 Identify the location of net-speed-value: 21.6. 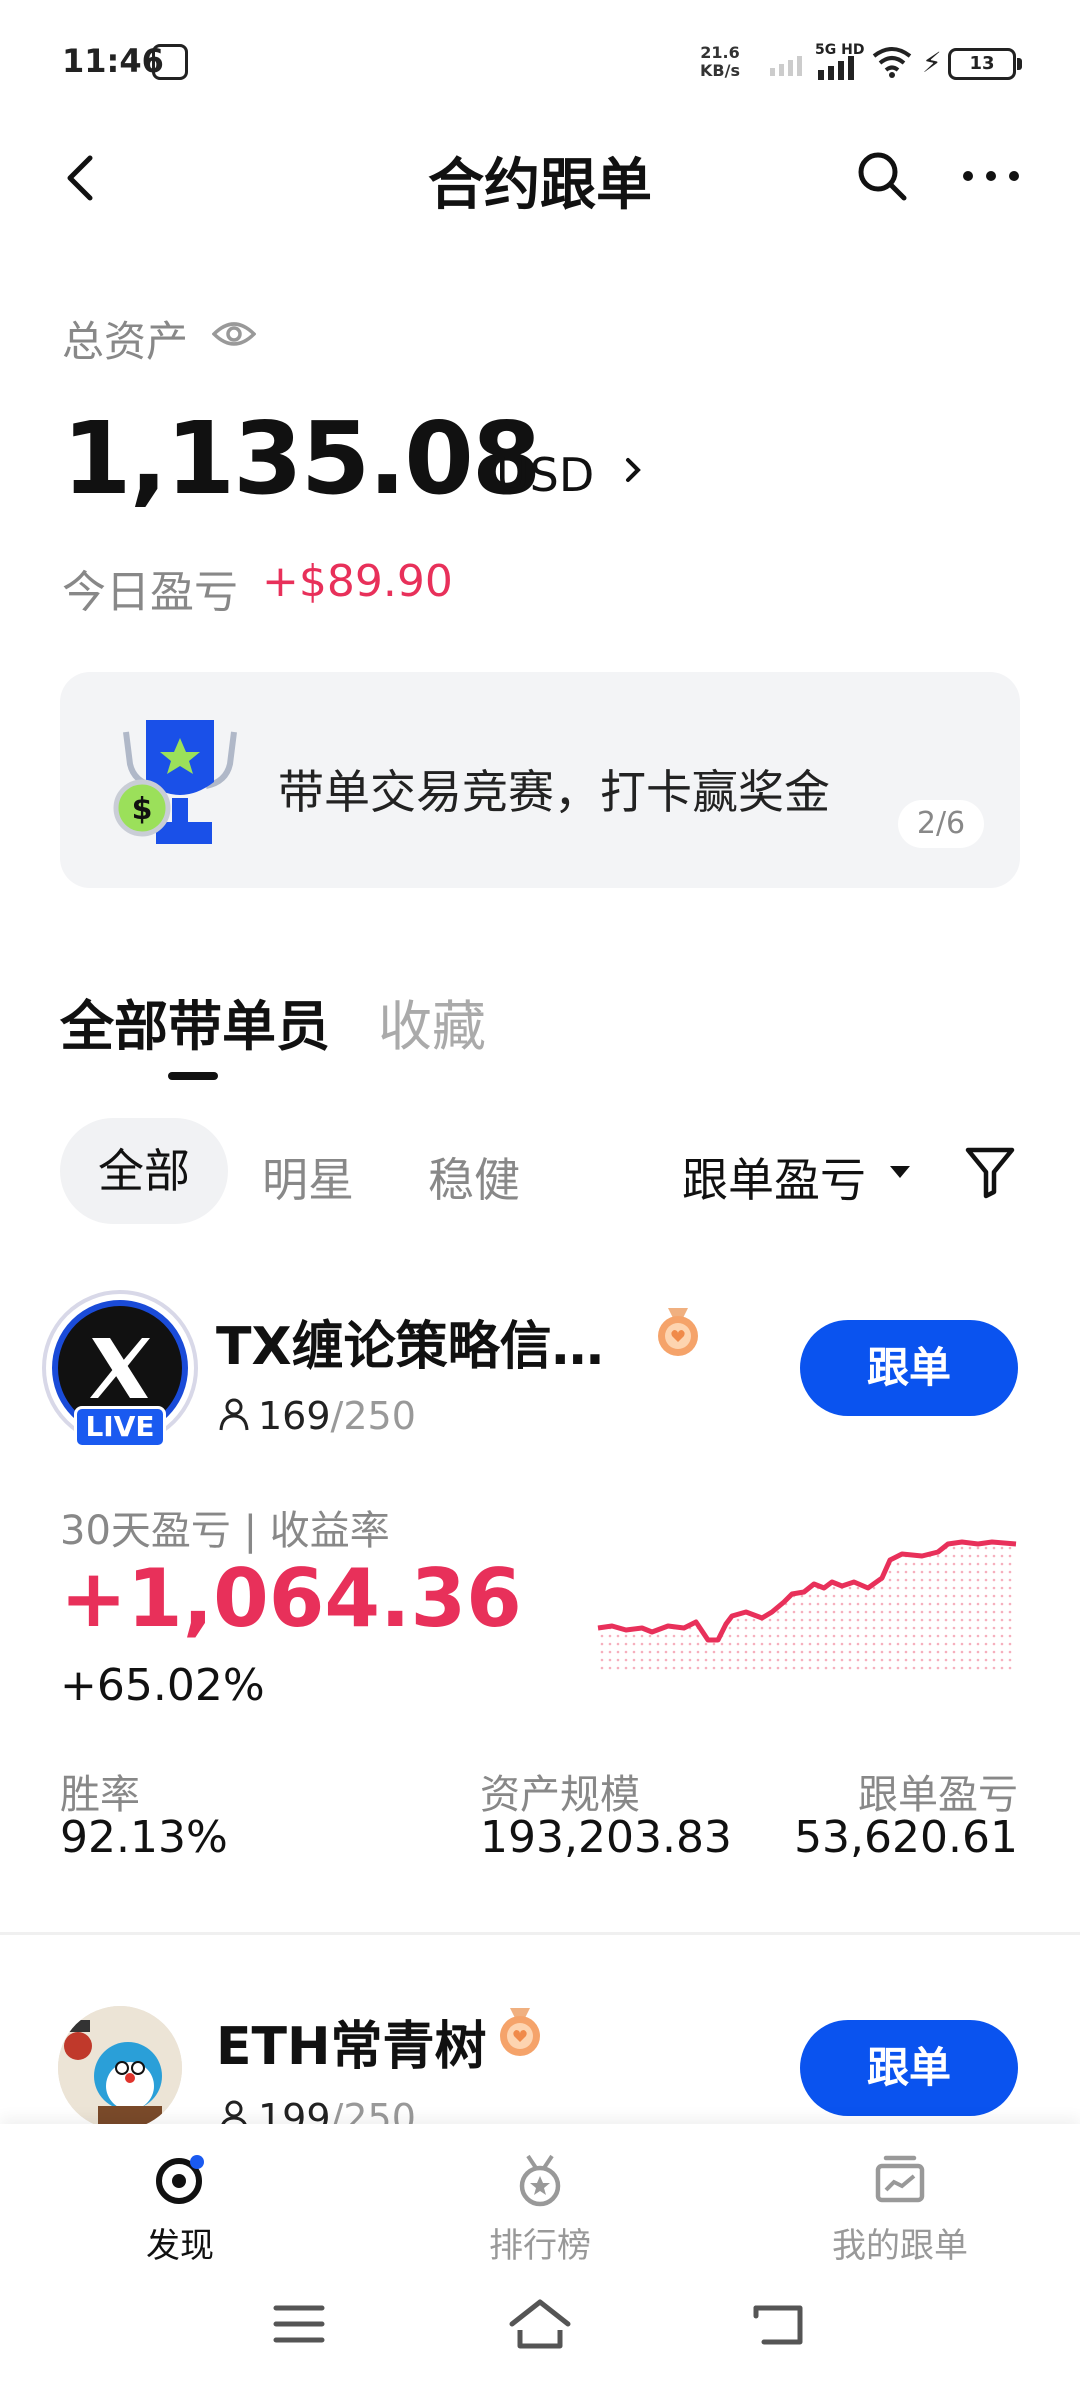
(720, 52).